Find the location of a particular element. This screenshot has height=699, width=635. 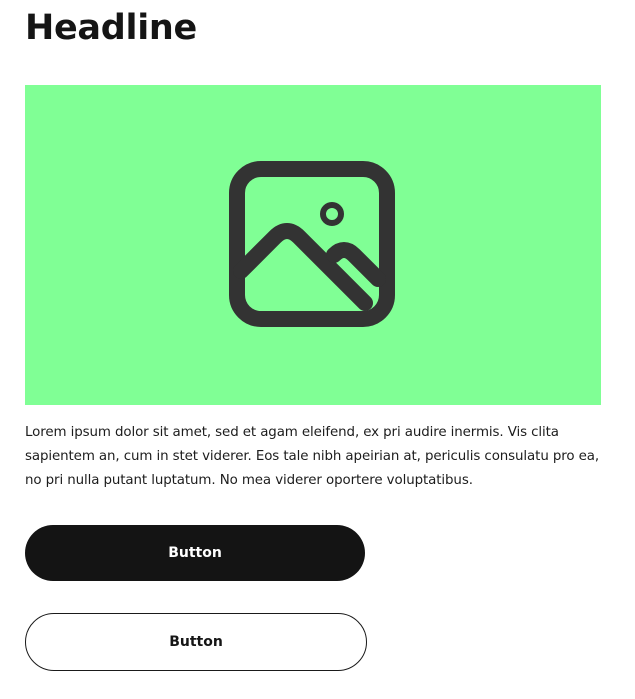

secondary-button: Button is located at coordinates (196, 642).